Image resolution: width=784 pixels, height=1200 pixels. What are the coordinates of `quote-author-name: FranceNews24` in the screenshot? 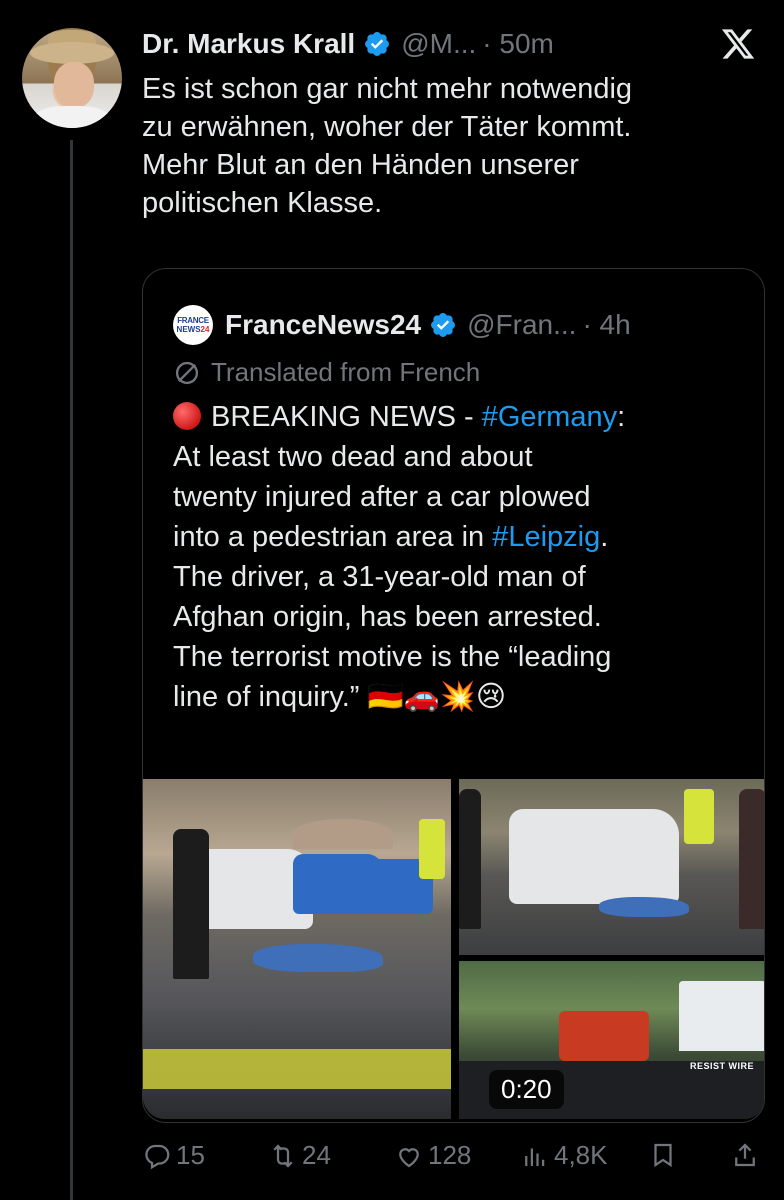 It's located at (323, 325).